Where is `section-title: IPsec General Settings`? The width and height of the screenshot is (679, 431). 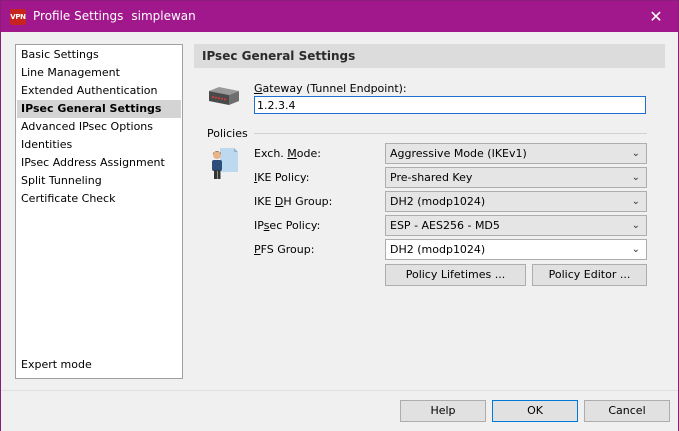
section-title: IPsec General Settings is located at coordinates (279, 56).